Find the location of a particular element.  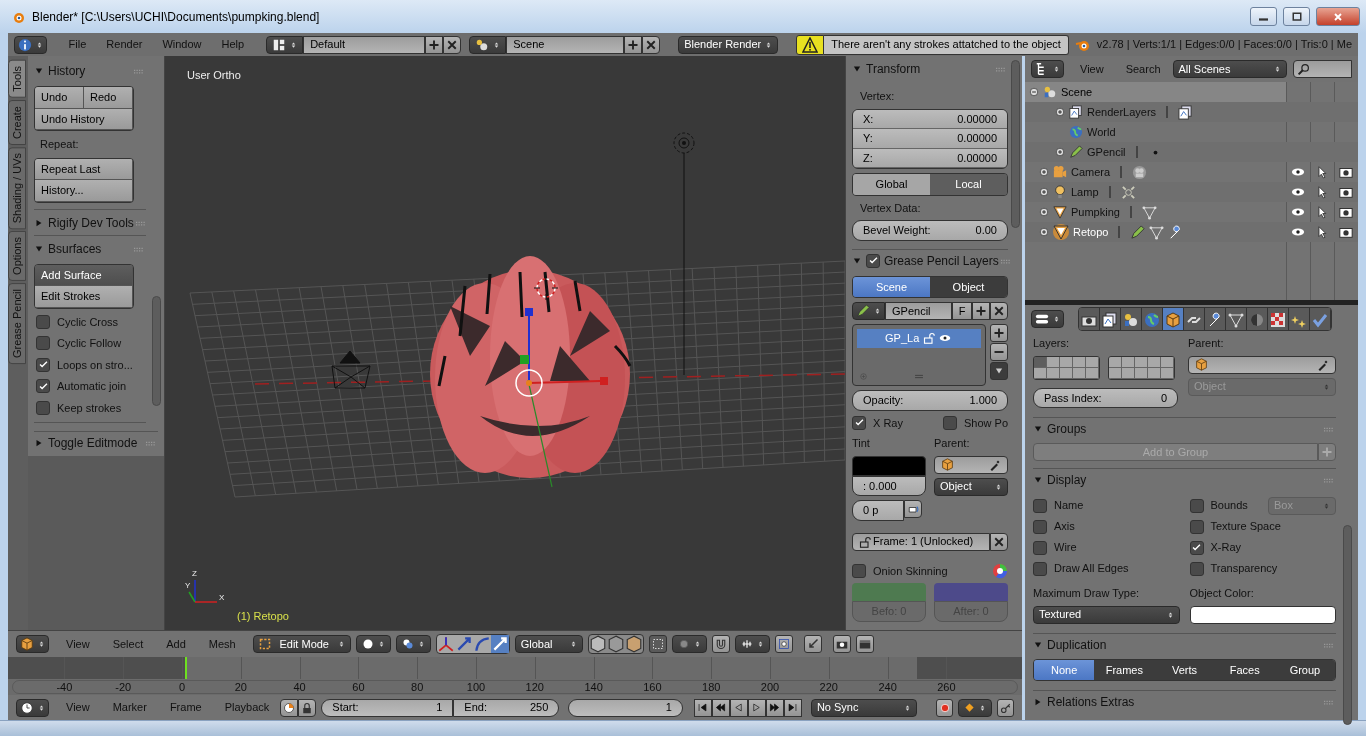

coordinate-field: Z: 0.00000 is located at coordinates (930, 158).